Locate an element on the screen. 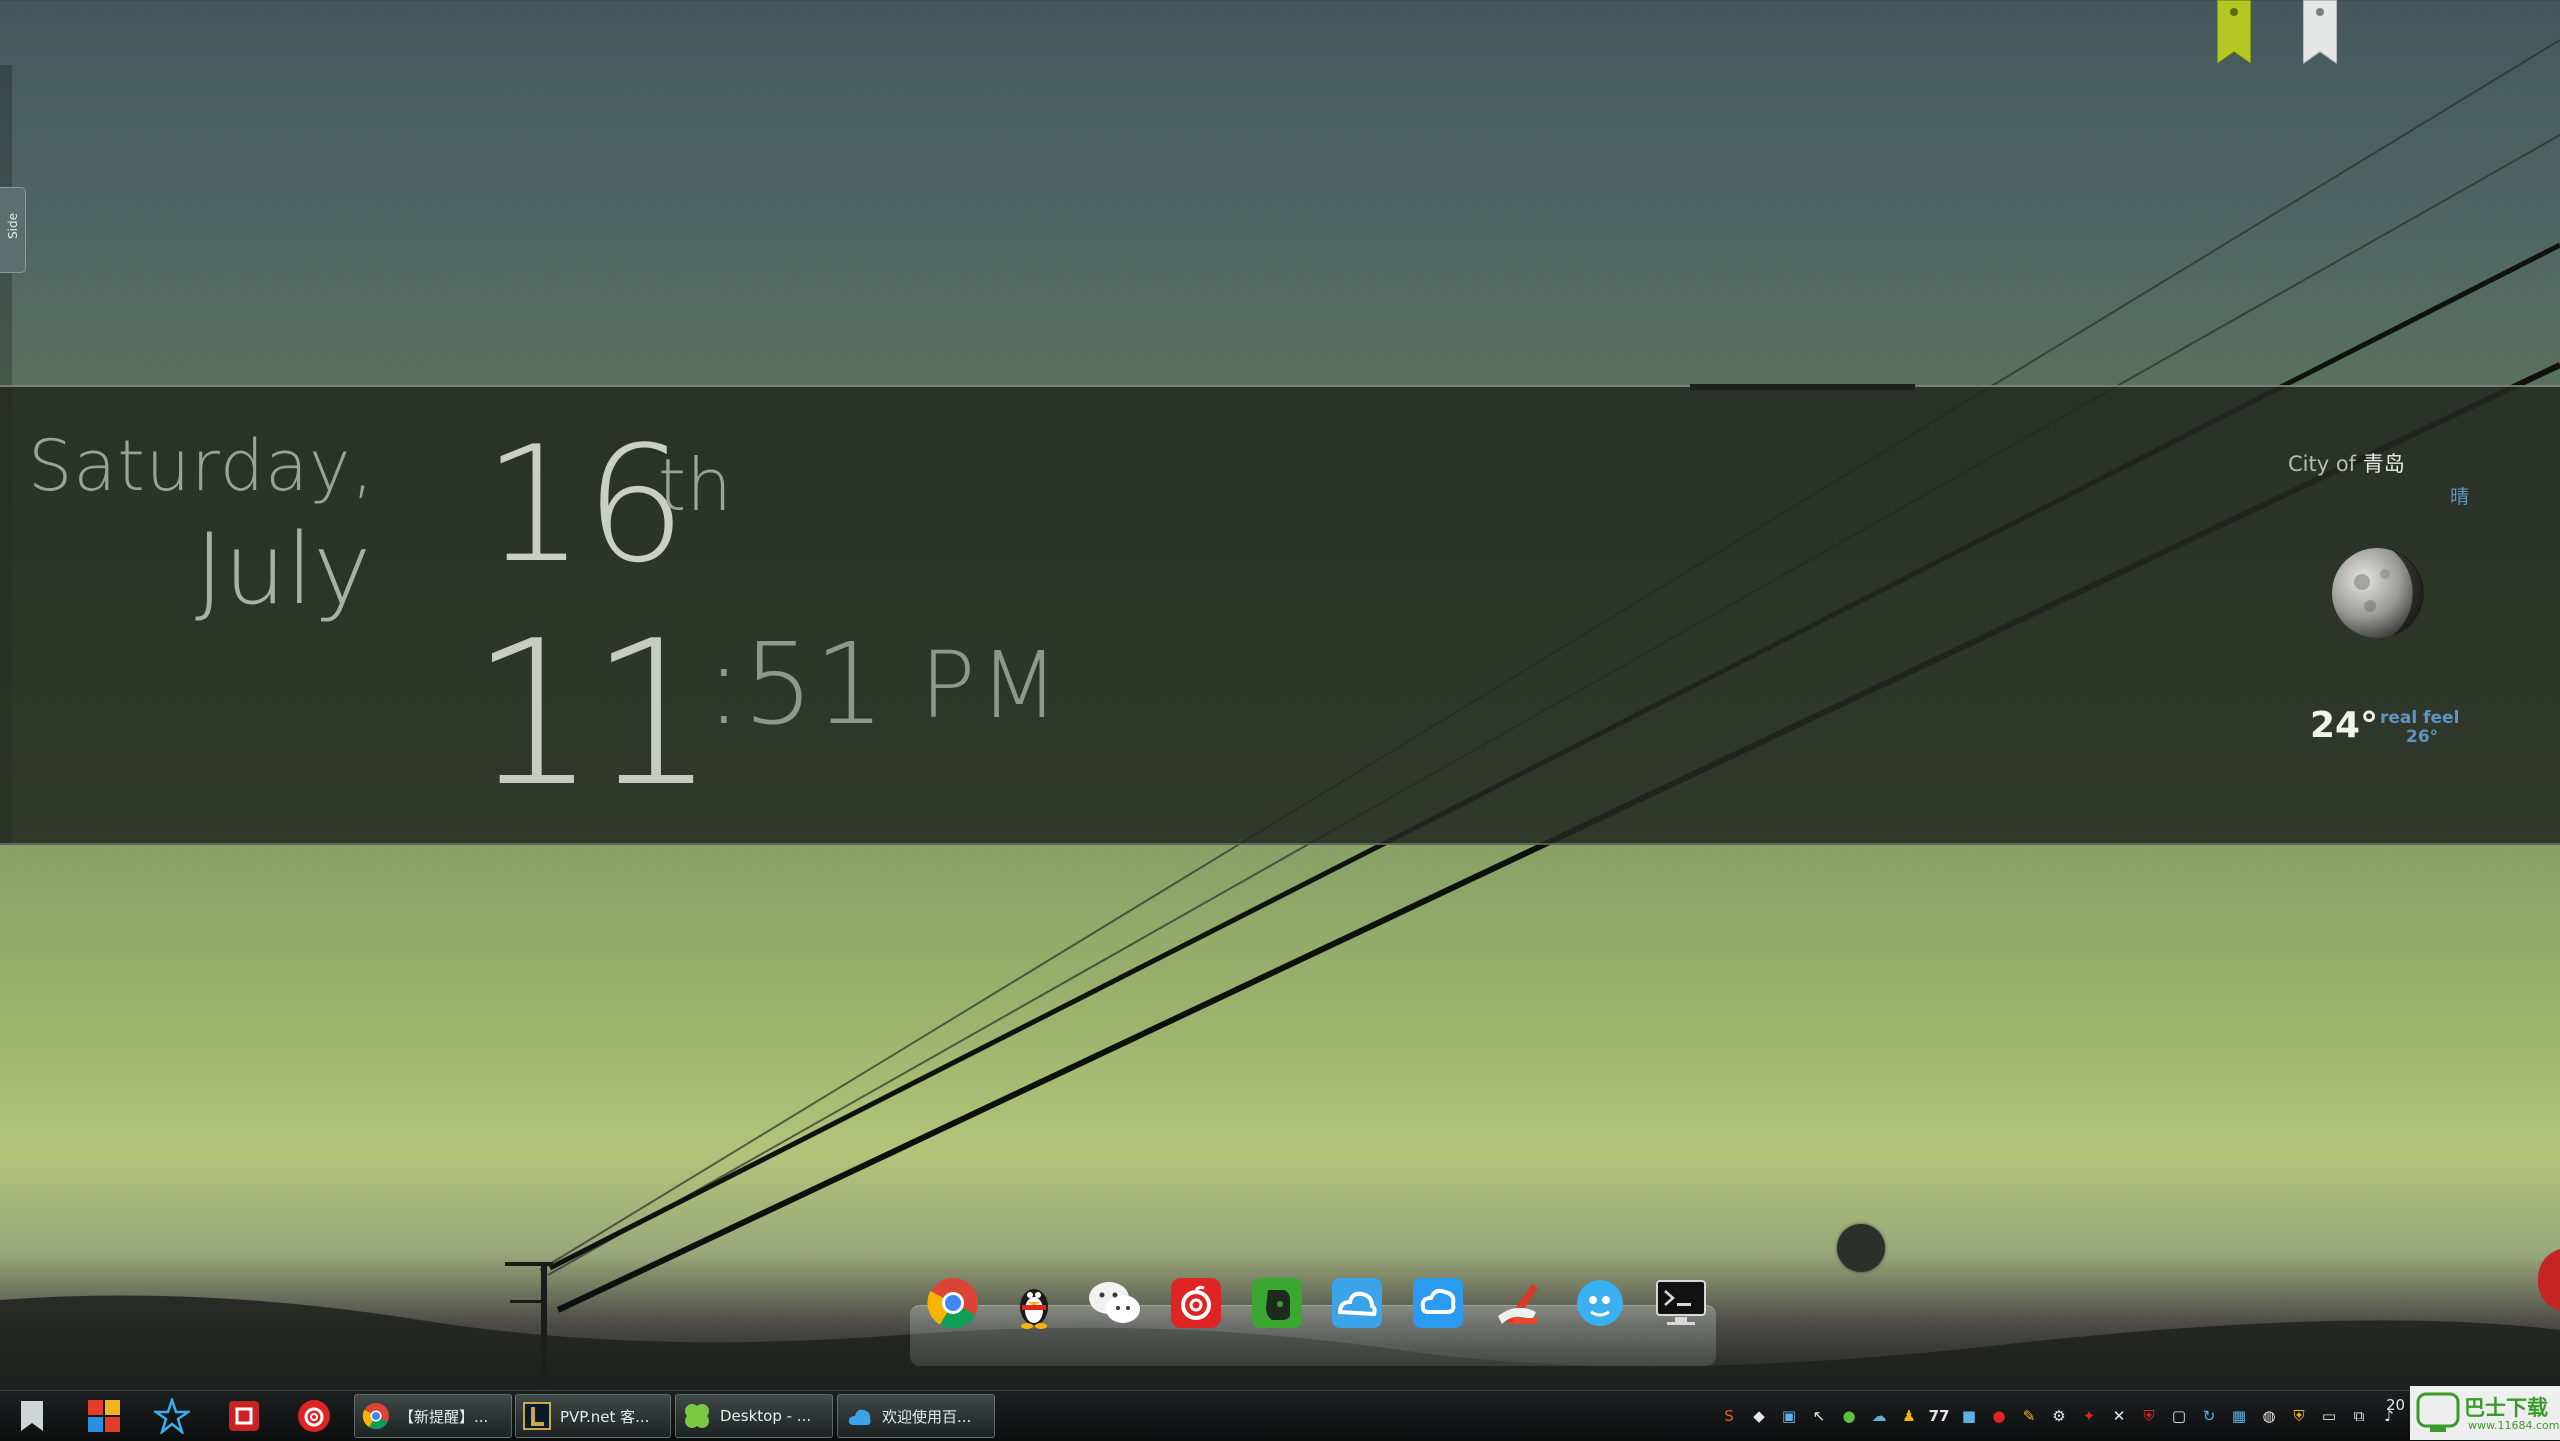 The height and width of the screenshot is (1441, 2560). shield-icon: ⛨ is located at coordinates (2149, 1416).